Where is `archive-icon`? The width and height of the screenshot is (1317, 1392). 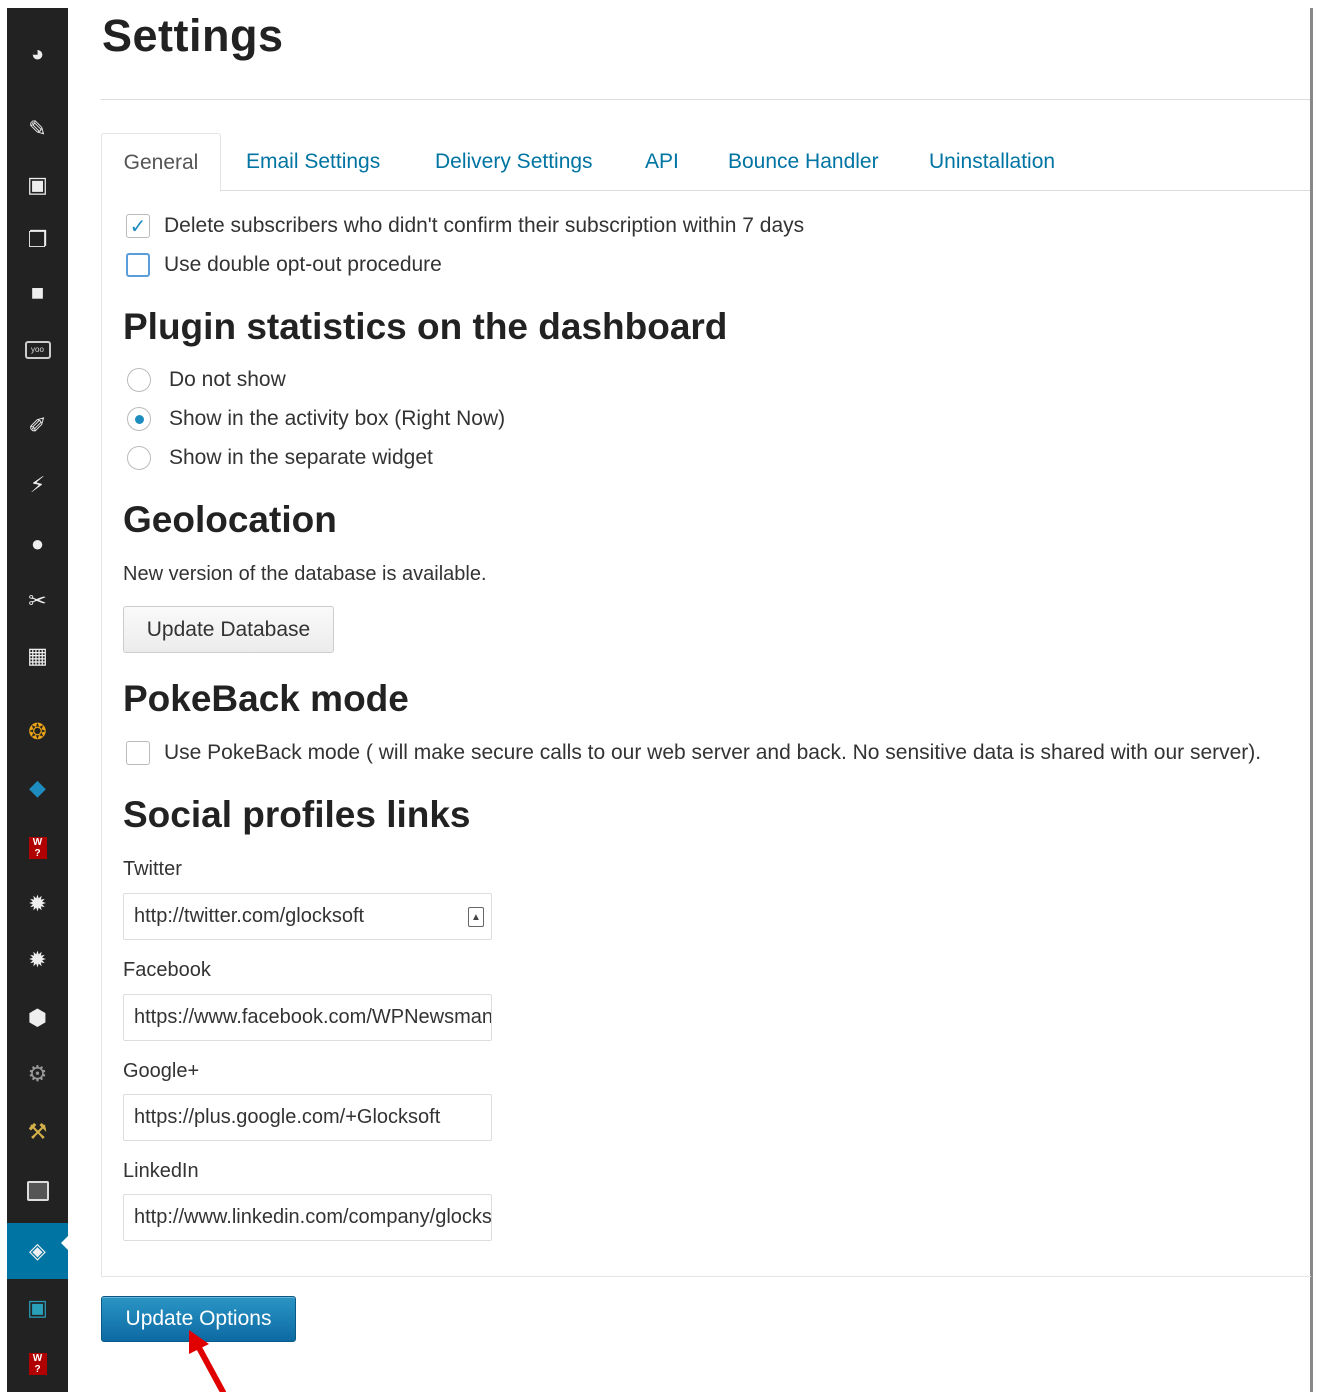
archive-icon is located at coordinates (37, 1191).